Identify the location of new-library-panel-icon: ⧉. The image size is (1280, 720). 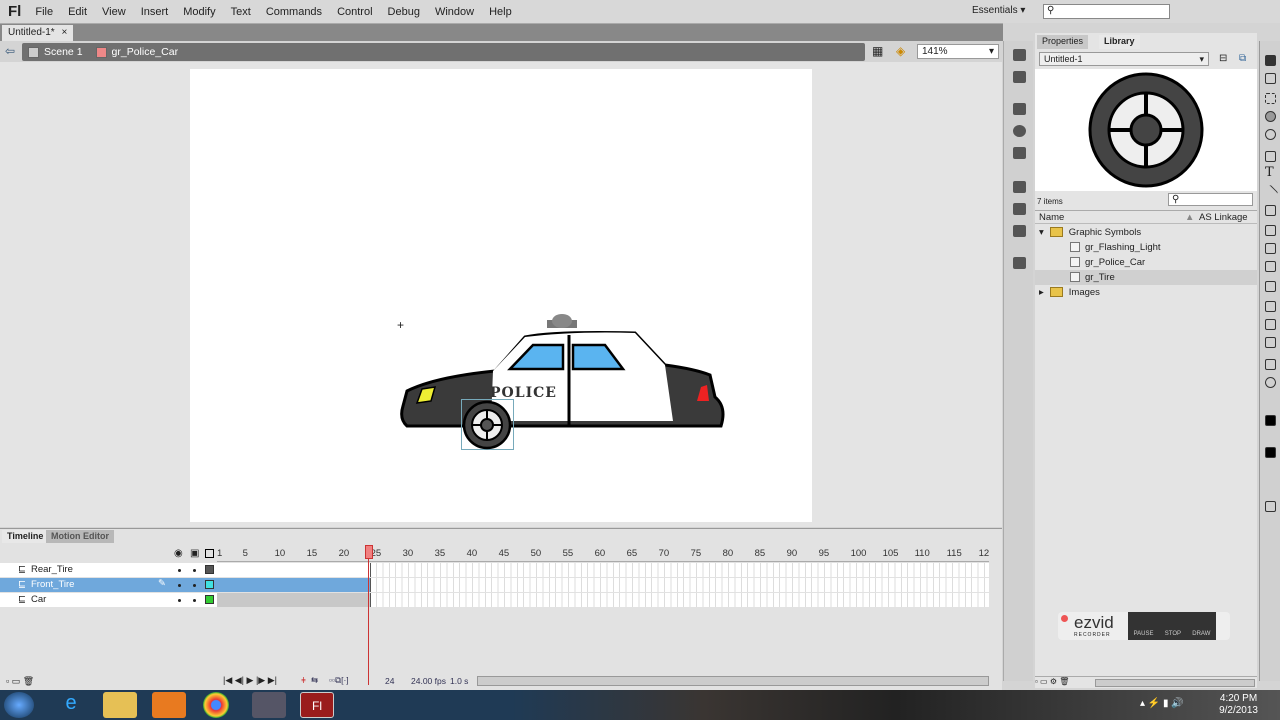
(1242, 58).